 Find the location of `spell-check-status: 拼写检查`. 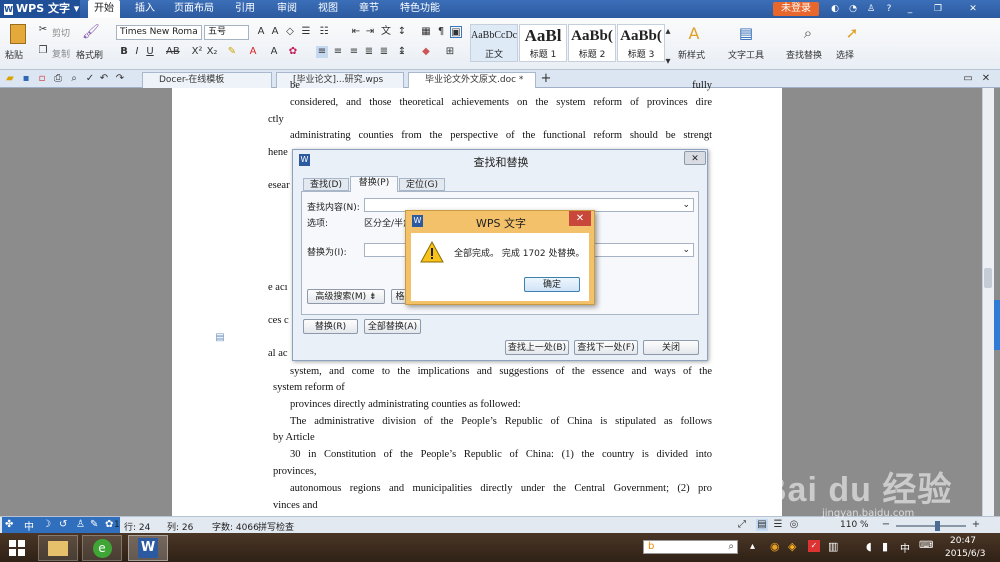

spell-check-status: 拼写检查 is located at coordinates (276, 526).